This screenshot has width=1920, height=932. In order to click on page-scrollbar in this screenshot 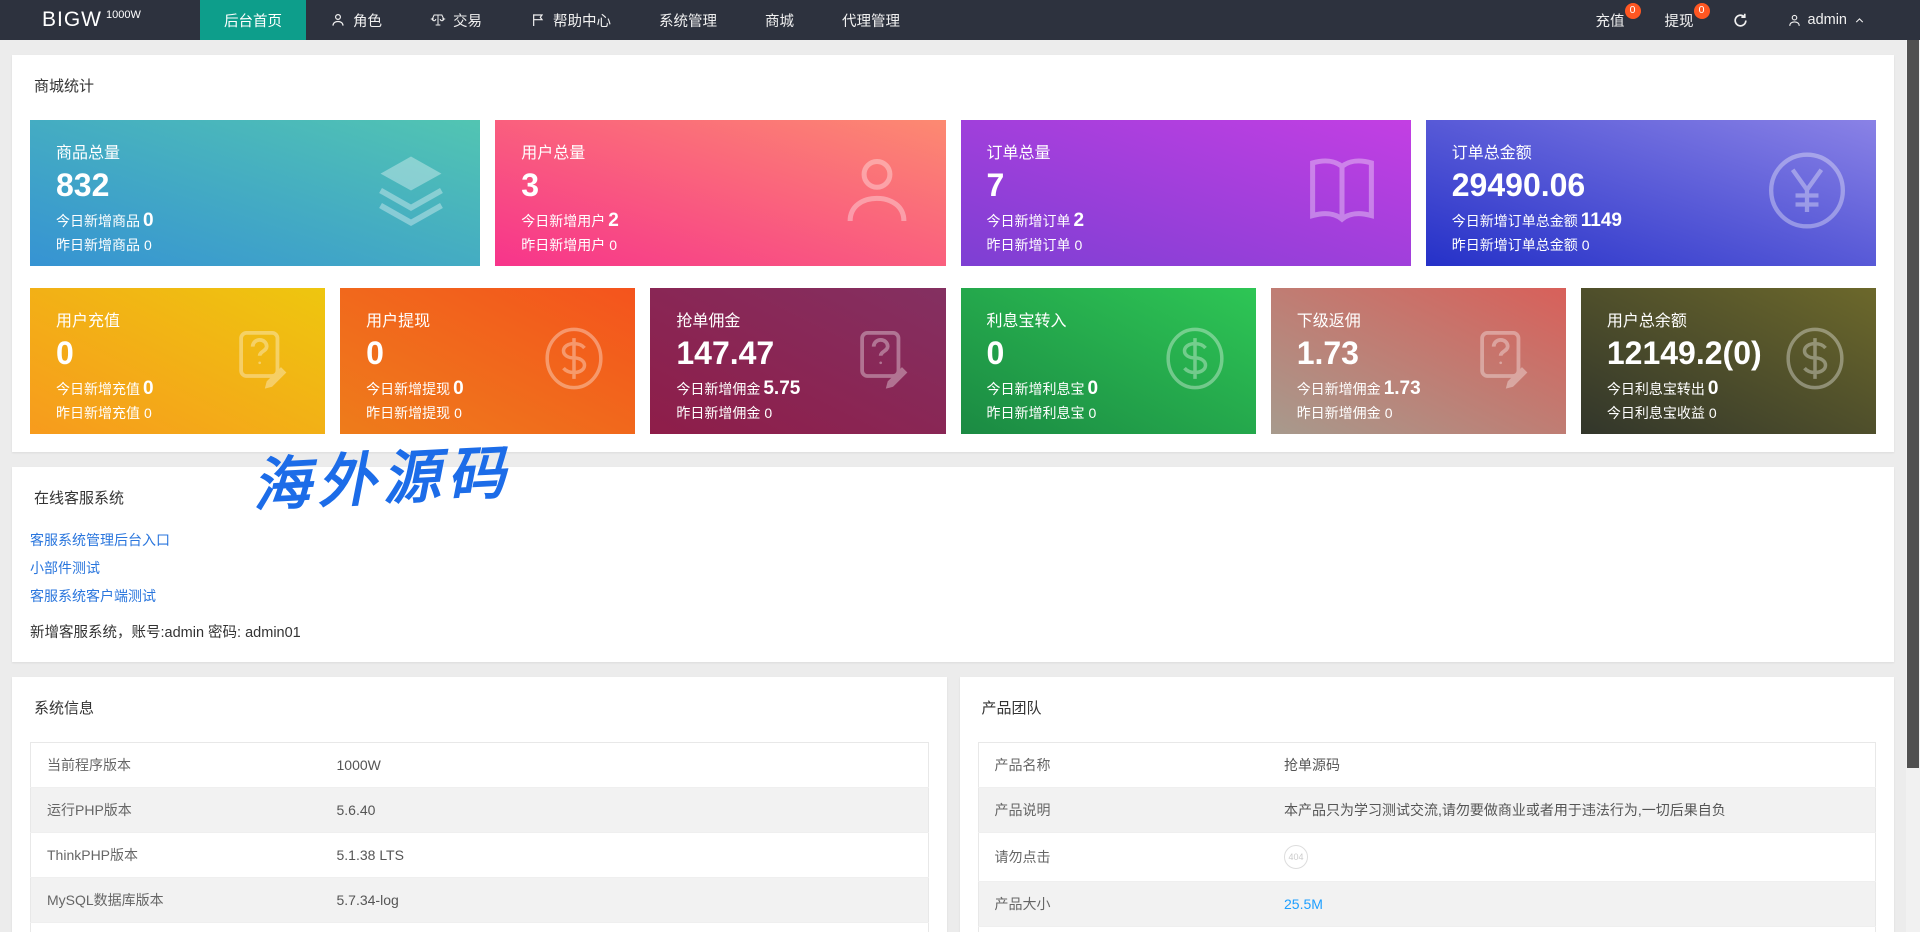, I will do `click(1913, 486)`.